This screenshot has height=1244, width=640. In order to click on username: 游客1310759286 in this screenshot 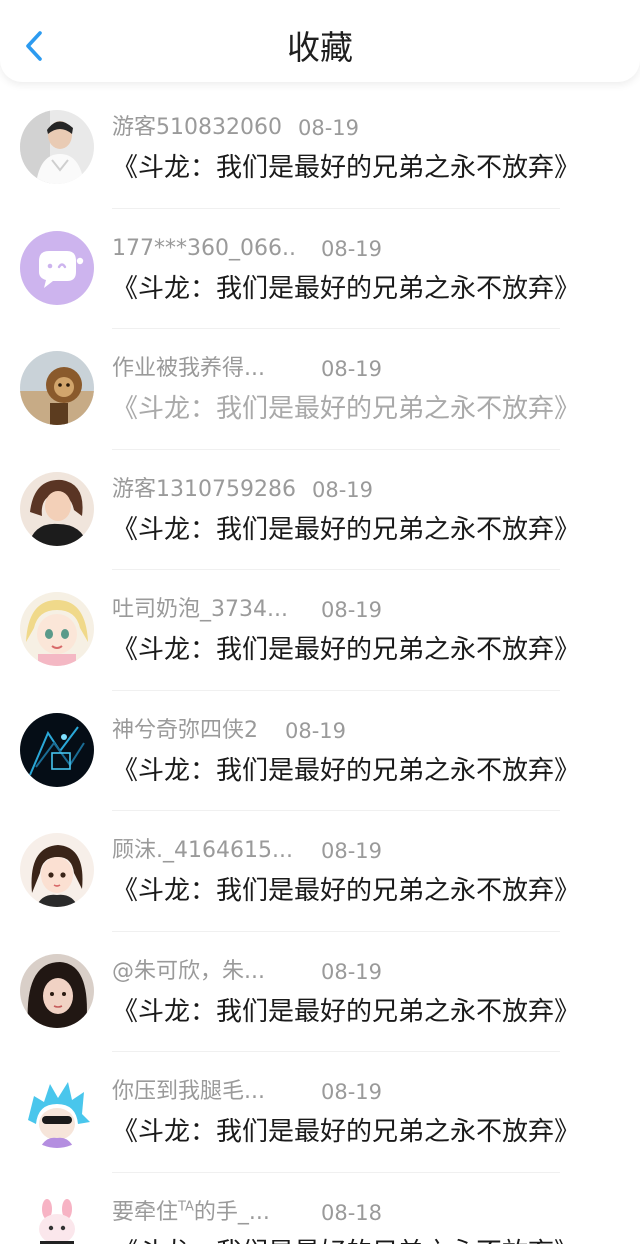, I will do `click(204, 489)`.